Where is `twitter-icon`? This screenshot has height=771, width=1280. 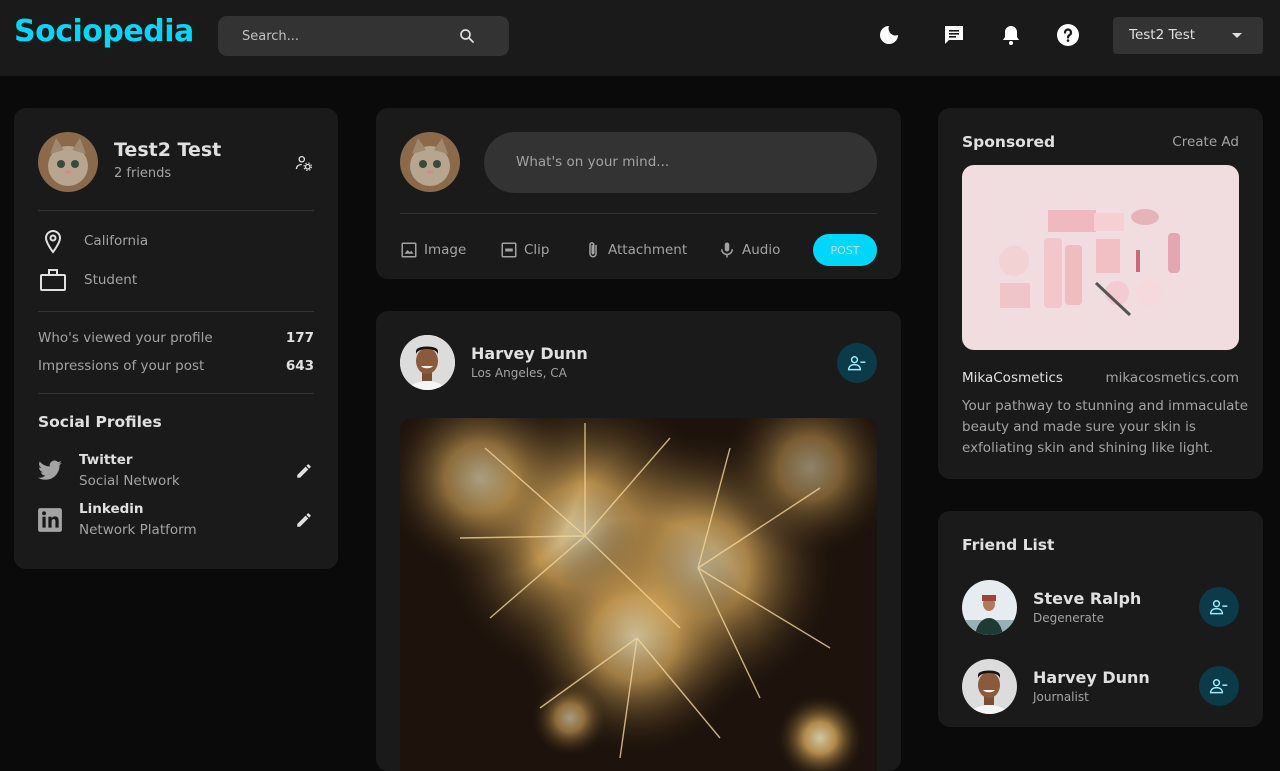
twitter-icon is located at coordinates (50, 471).